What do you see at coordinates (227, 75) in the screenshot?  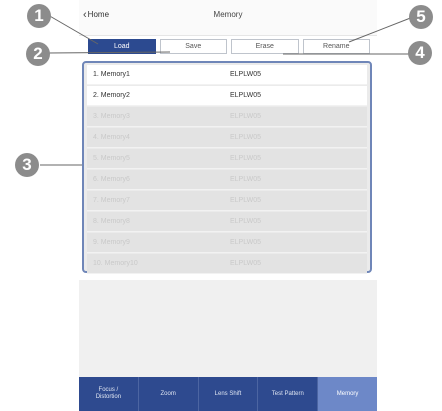 I see `list-item: 1. Memory1 ELPLW05` at bounding box center [227, 75].